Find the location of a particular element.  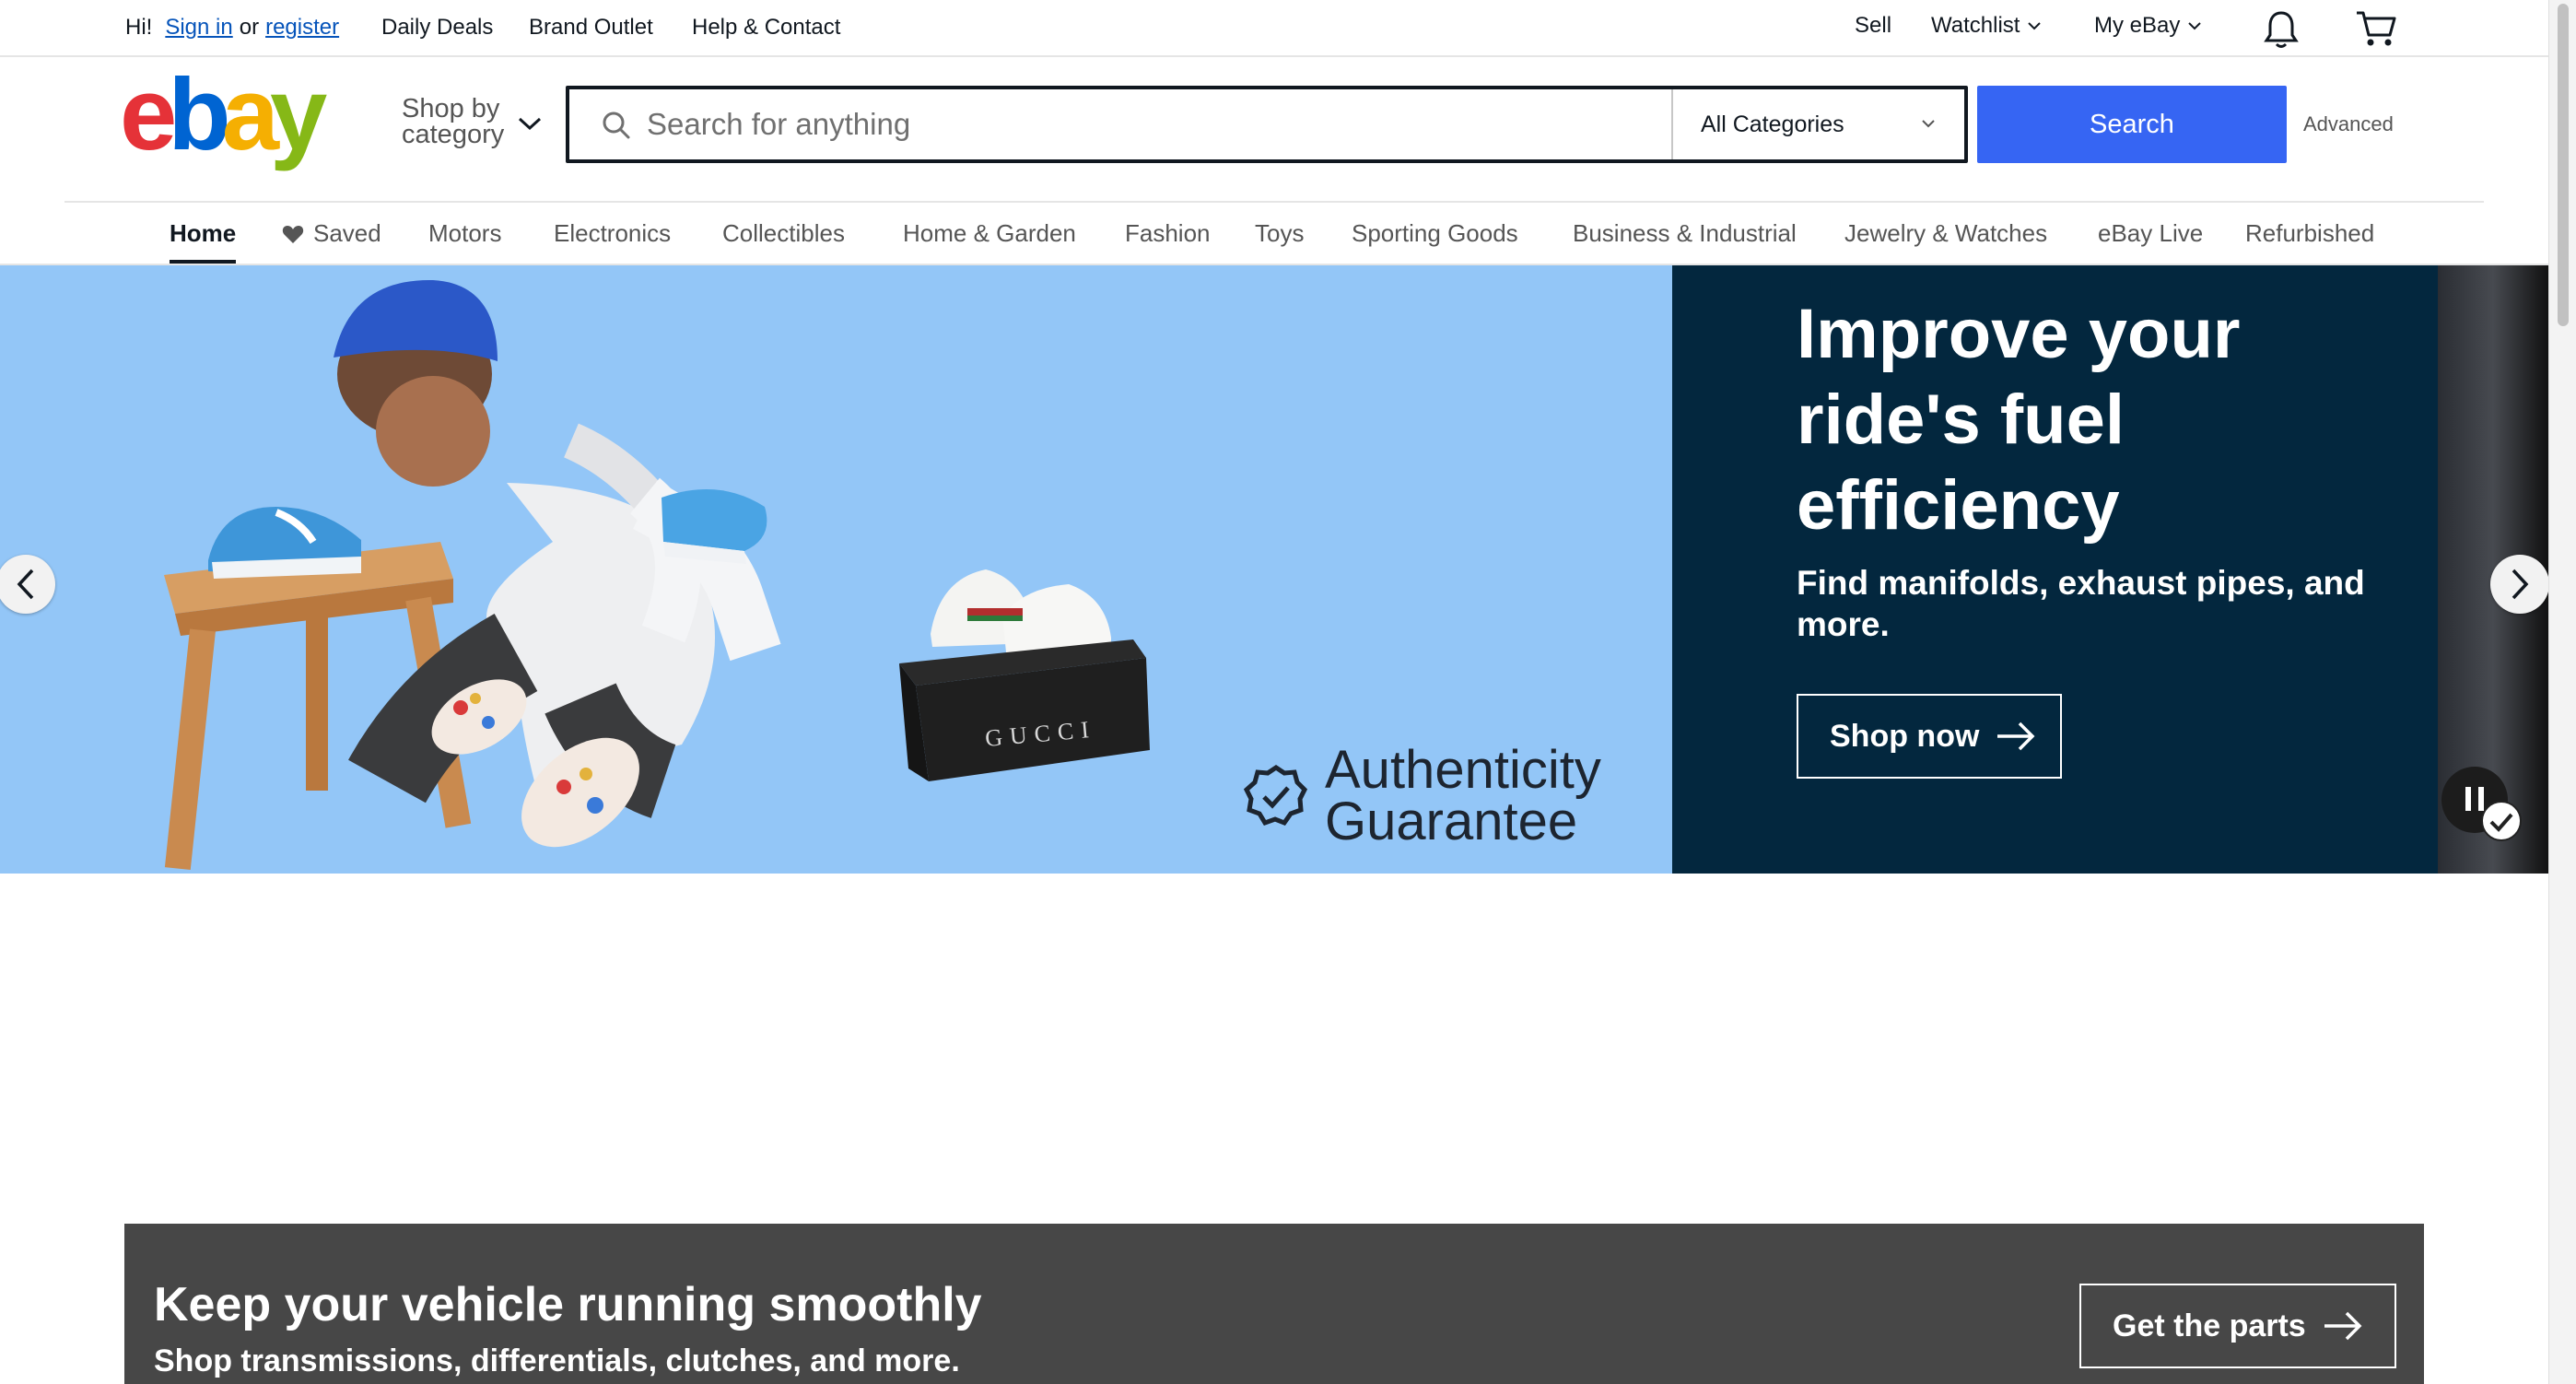

chevron-left-icon is located at coordinates (25, 584).